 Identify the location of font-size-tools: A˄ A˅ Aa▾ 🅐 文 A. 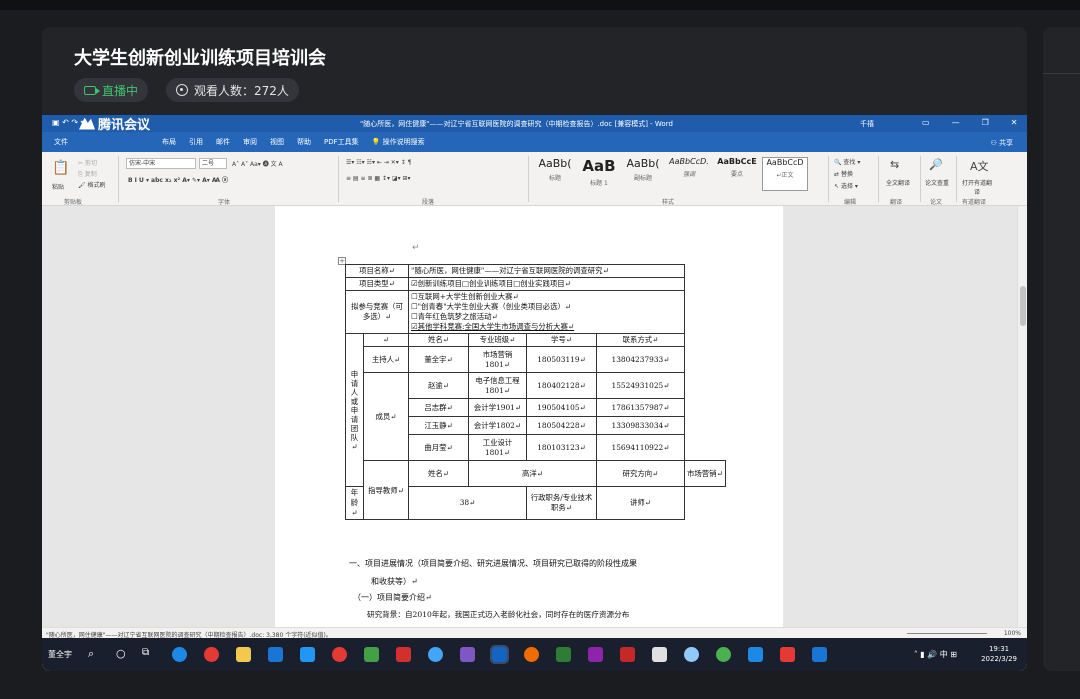
(257, 163).